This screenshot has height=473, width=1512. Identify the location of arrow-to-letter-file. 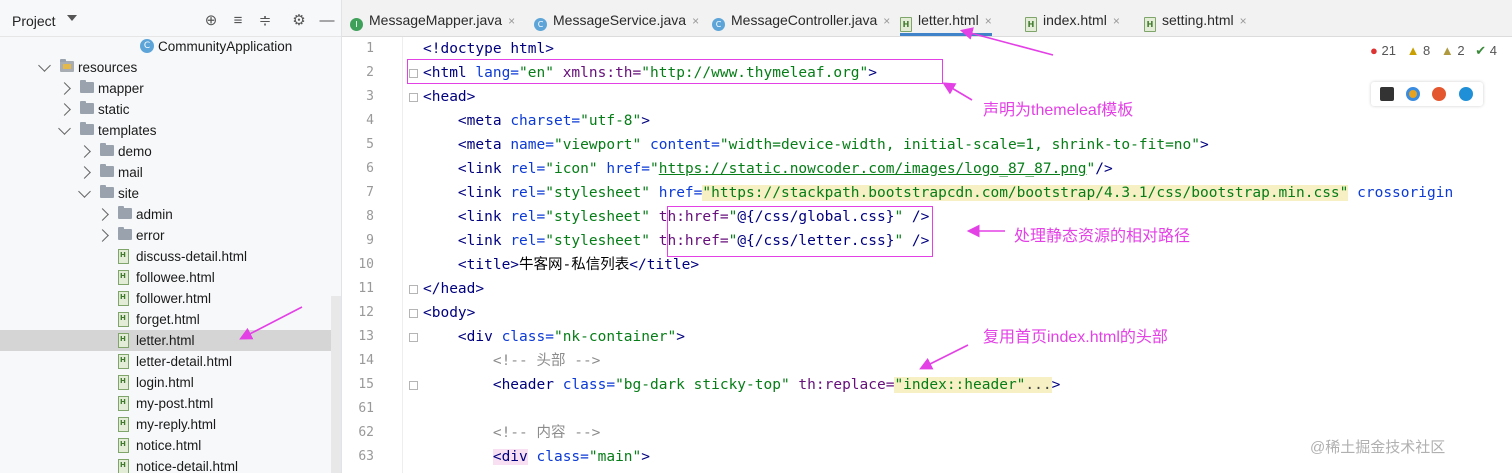
(271, 323).